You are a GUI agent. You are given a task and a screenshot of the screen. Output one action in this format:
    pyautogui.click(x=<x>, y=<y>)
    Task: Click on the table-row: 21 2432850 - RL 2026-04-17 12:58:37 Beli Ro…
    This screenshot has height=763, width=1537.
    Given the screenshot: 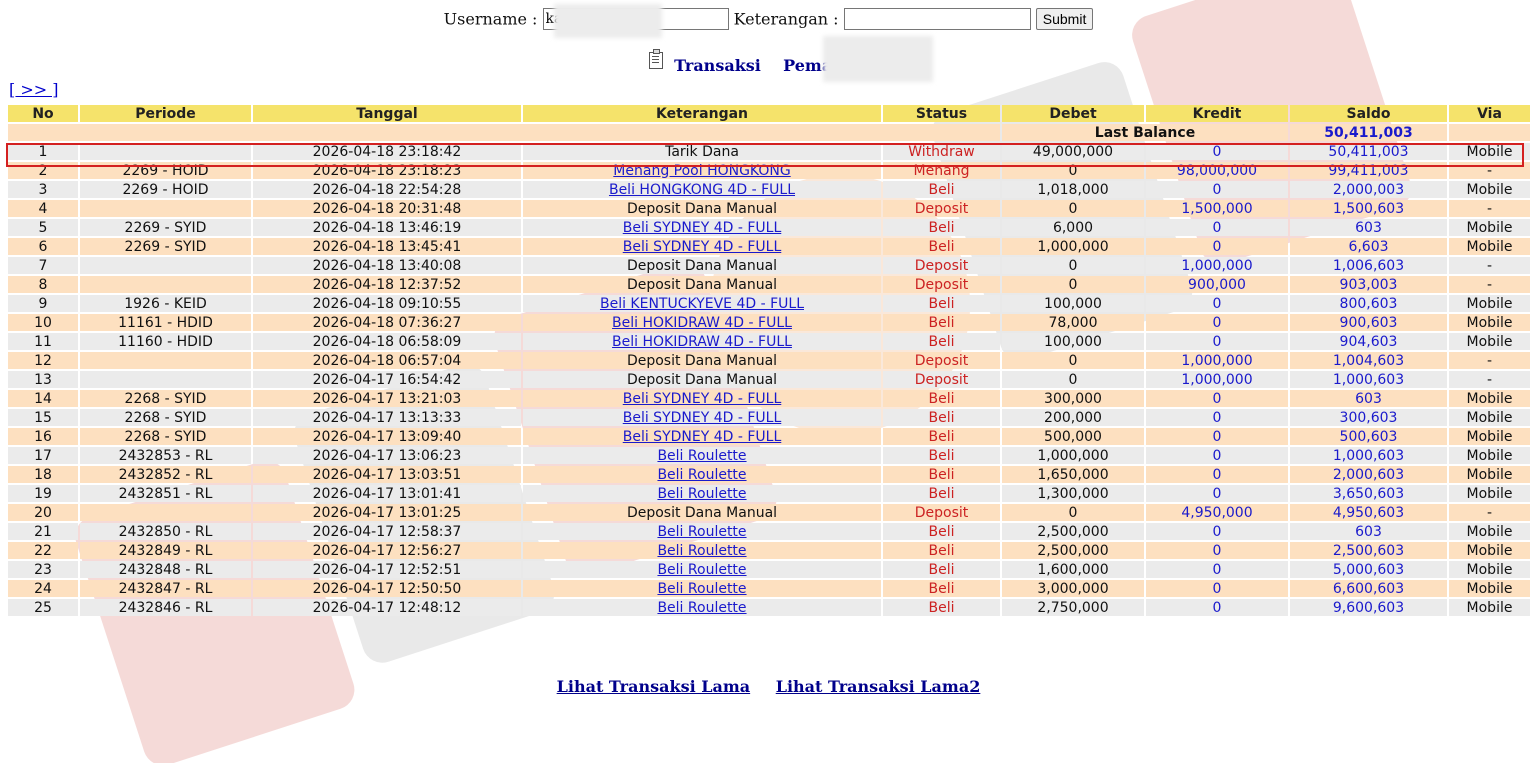 What is the action you would take?
    pyautogui.click(x=769, y=531)
    